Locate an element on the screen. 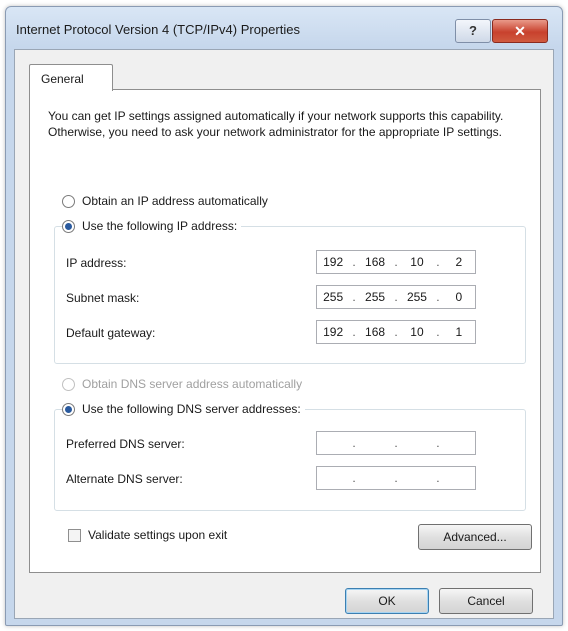  checkbox-icon is located at coordinates (74, 535).